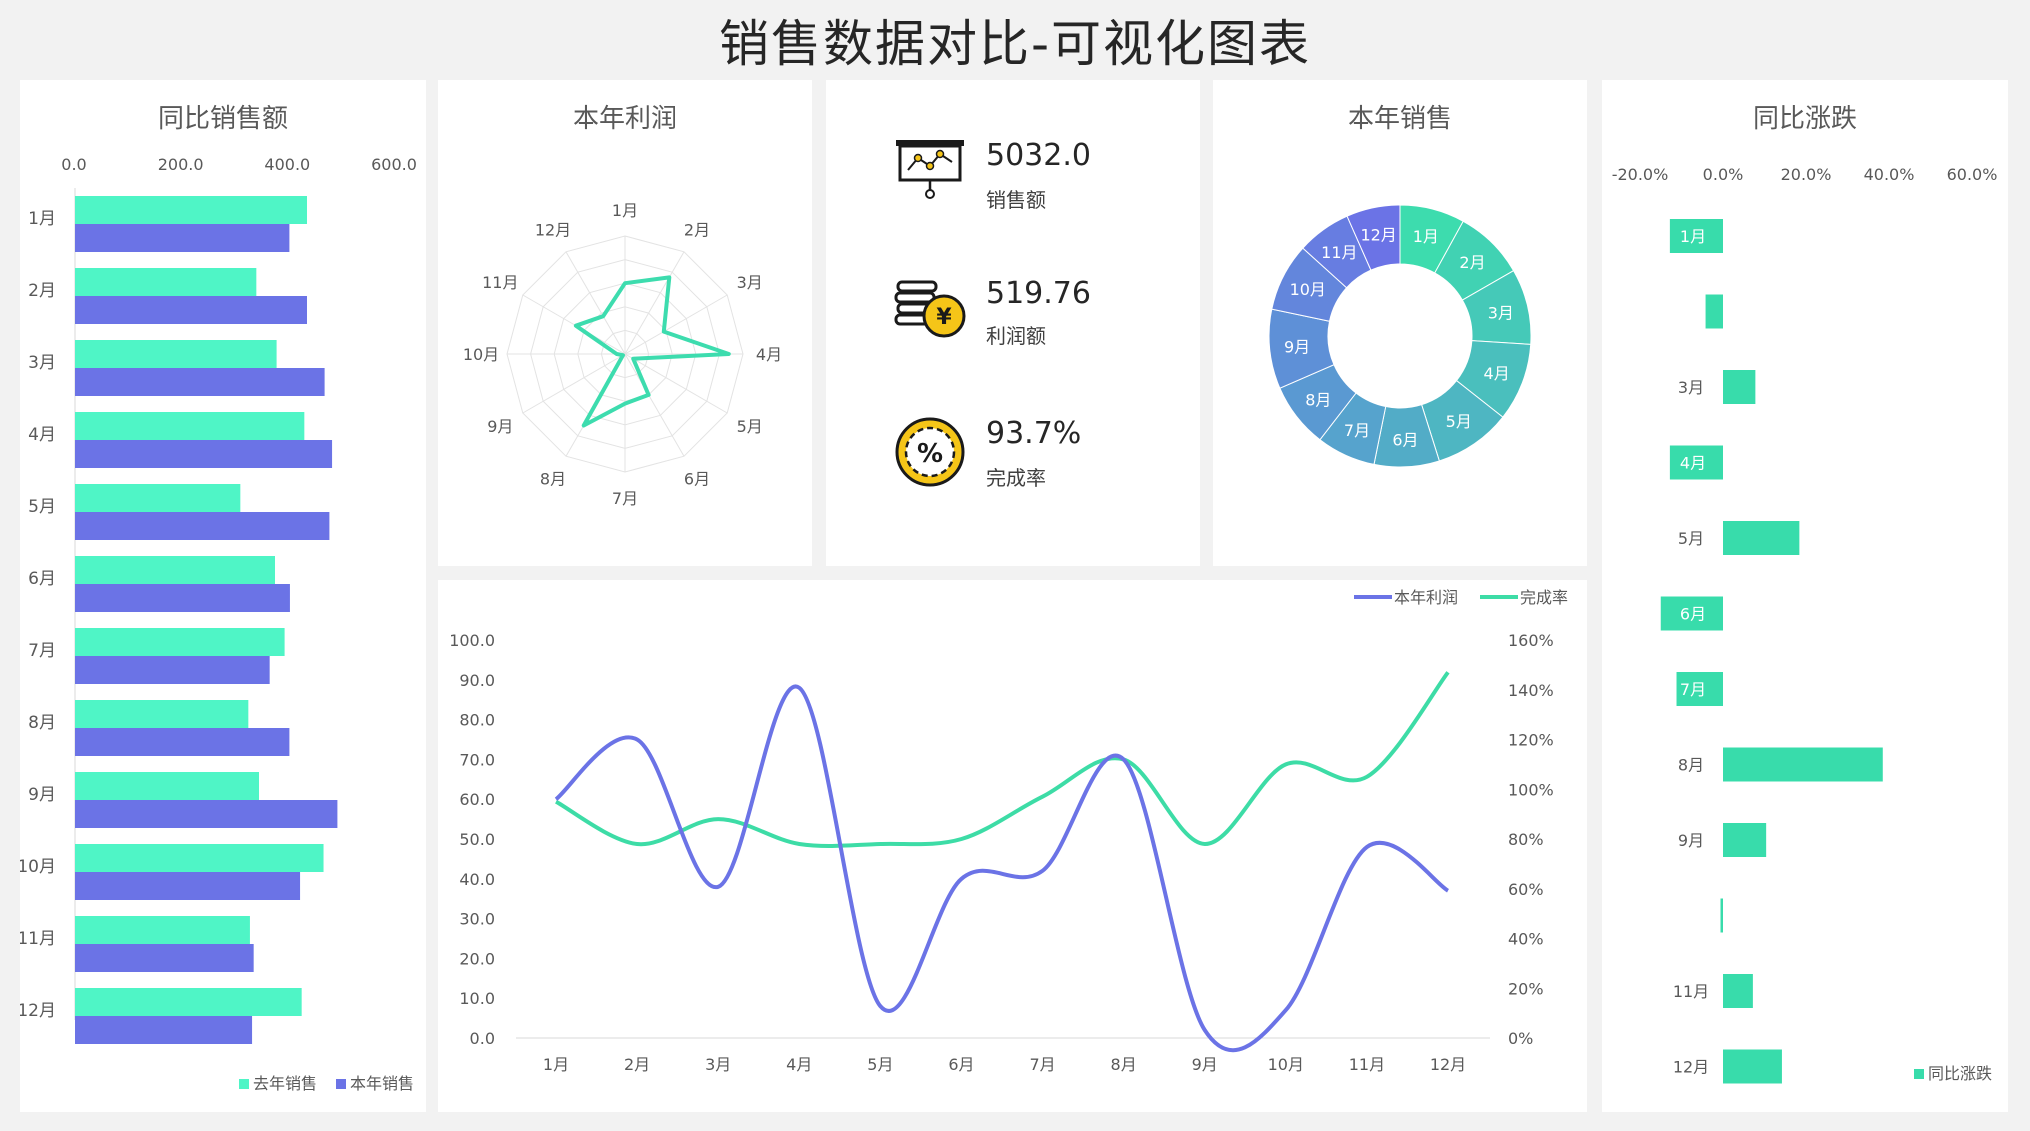  What do you see at coordinates (930, 452) in the screenshot?
I see `percent-badge-icon: %` at bounding box center [930, 452].